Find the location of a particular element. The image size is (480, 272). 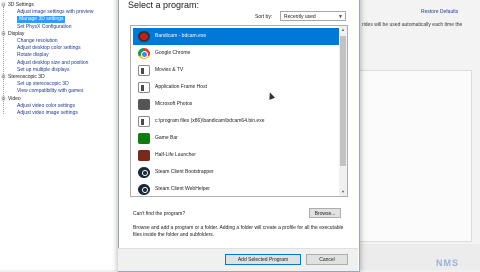

tree-category: Video is located at coordinates (14, 99).